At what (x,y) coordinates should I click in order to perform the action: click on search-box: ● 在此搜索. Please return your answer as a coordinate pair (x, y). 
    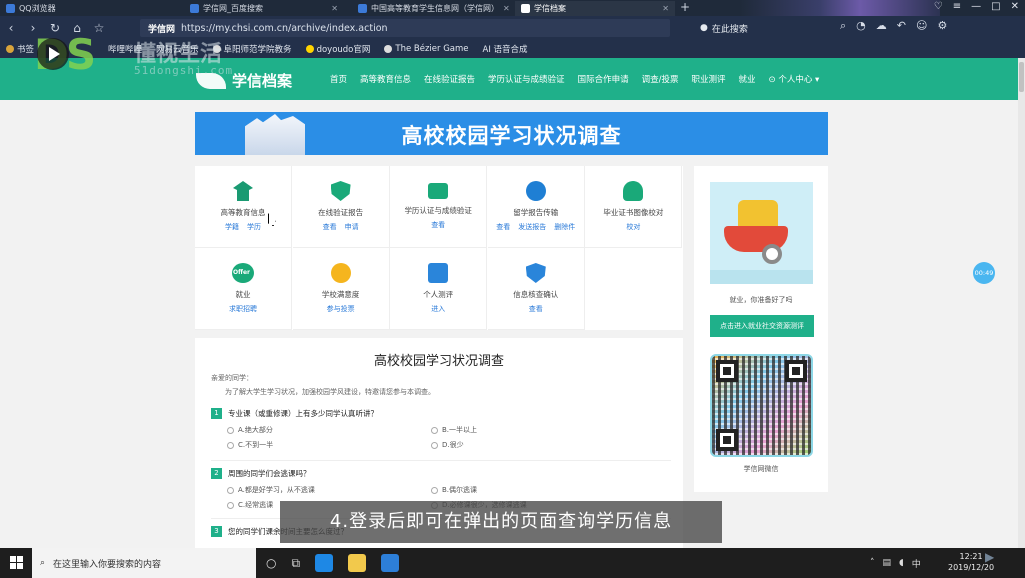
    Looking at the image, I should click on (765, 28).